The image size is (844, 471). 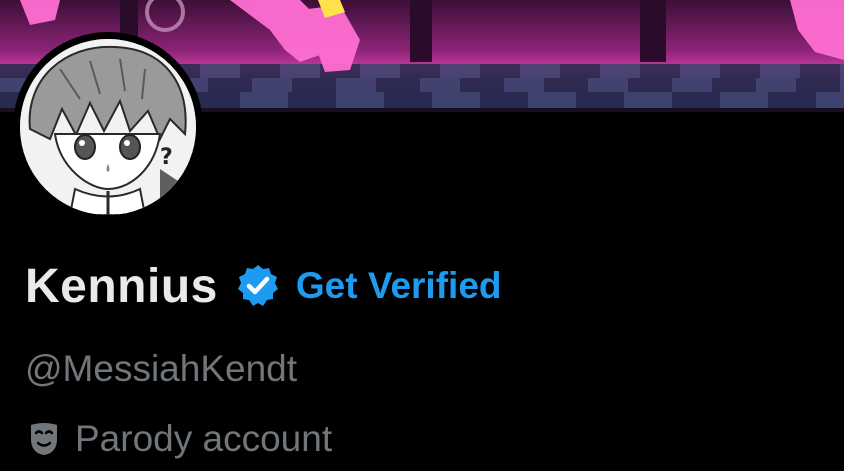 I want to click on parody-text: Parody account, so click(x=204, y=438).